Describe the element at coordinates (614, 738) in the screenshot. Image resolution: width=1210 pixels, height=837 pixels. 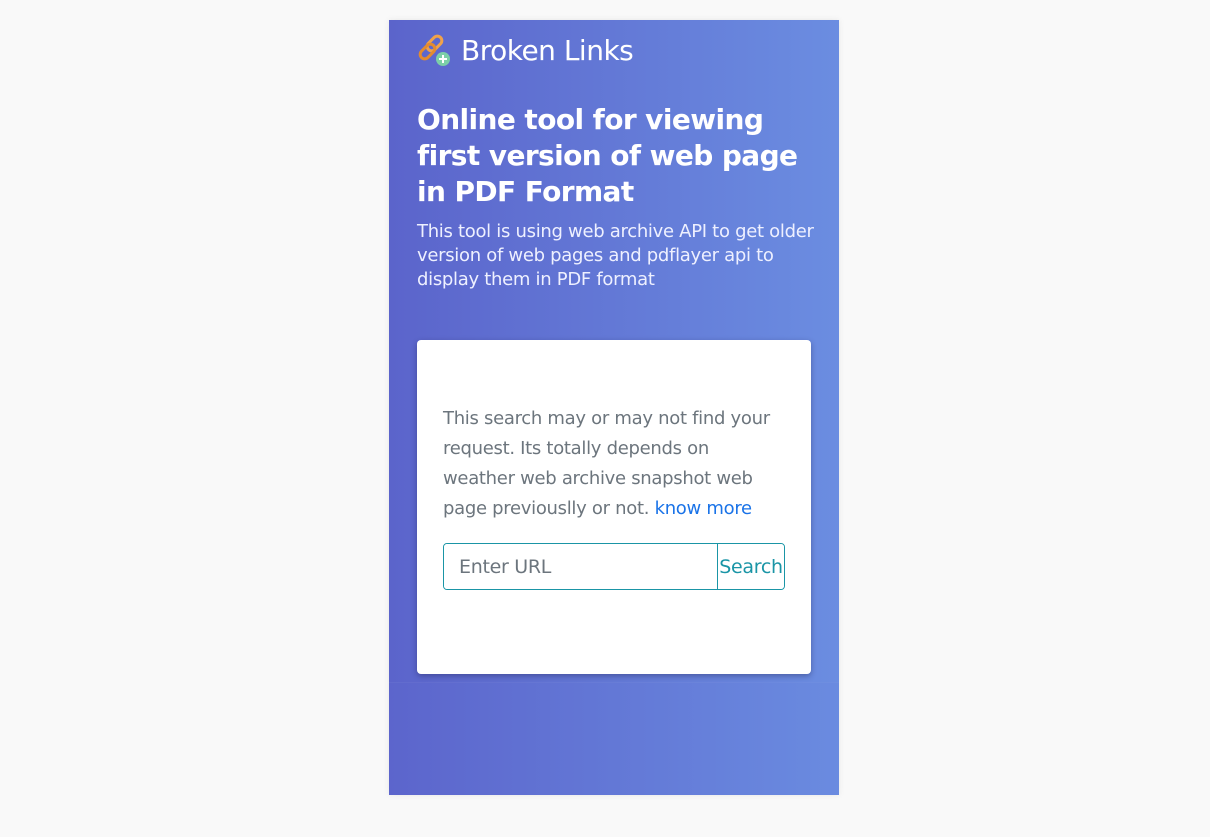
I see `footer-band` at that location.